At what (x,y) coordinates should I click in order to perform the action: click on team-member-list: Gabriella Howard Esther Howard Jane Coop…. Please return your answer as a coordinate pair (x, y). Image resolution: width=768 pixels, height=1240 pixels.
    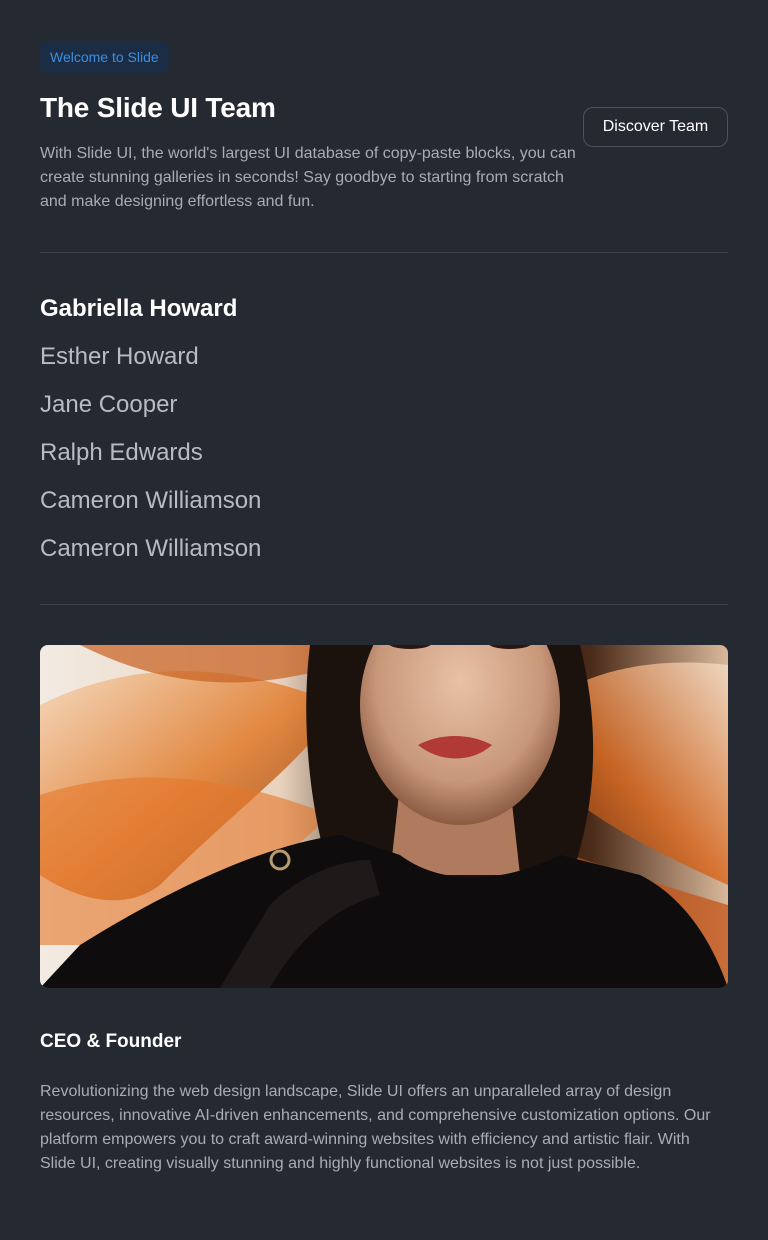
    Looking at the image, I should click on (150, 433).